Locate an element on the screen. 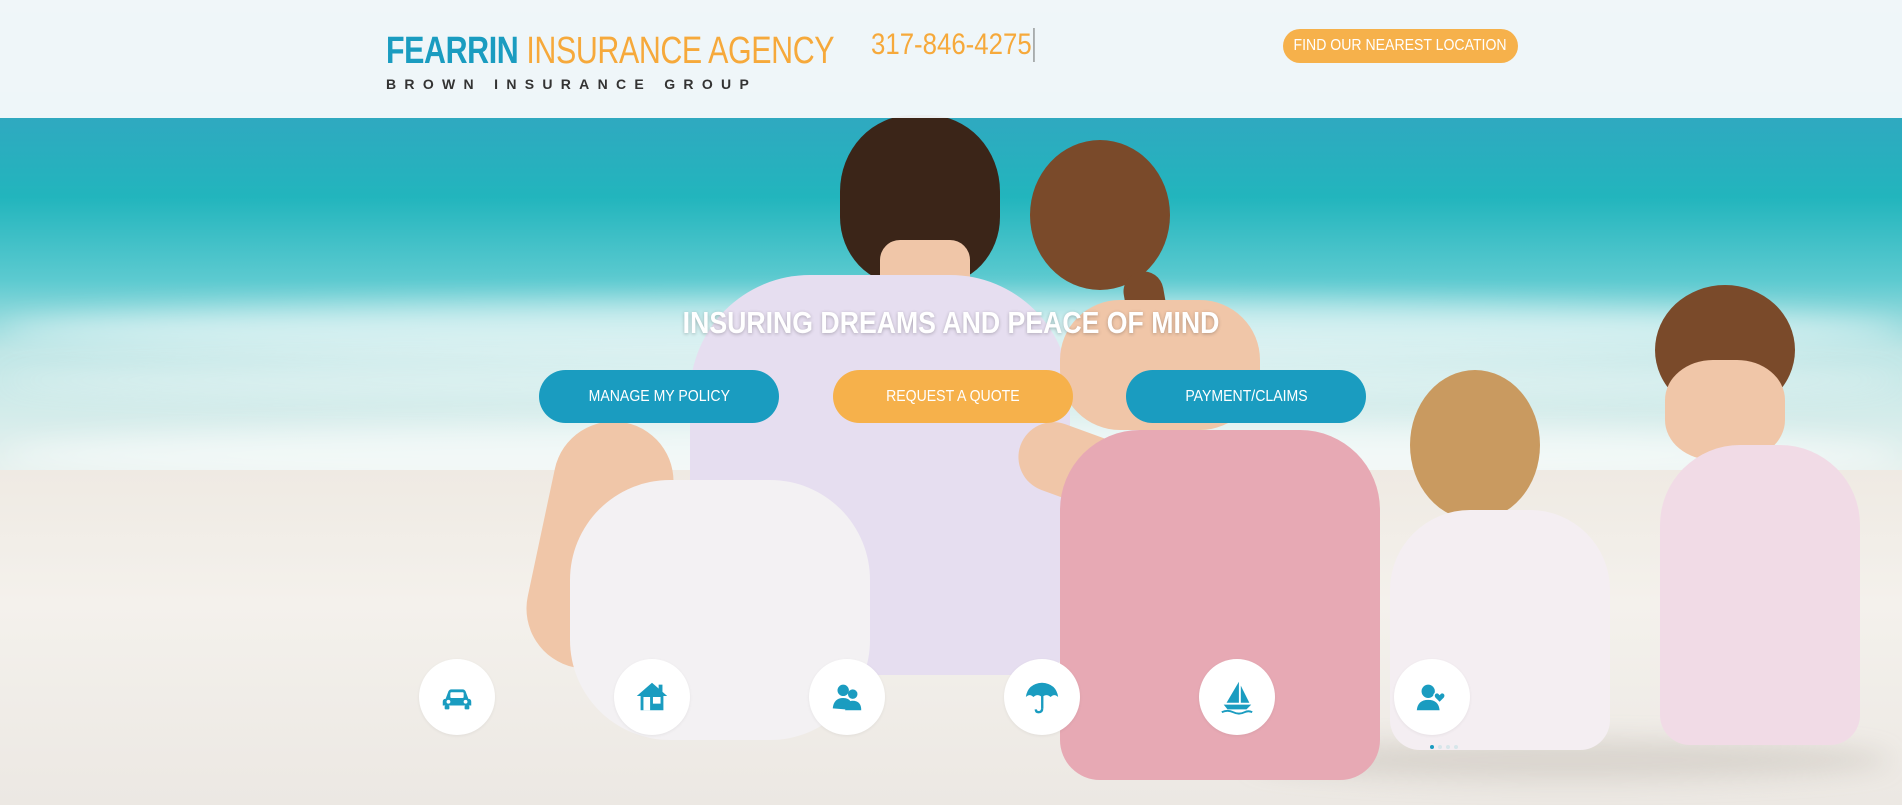  hero-headline-text: INSURING DREAMS AND PEACE OF MIND is located at coordinates (951, 322).